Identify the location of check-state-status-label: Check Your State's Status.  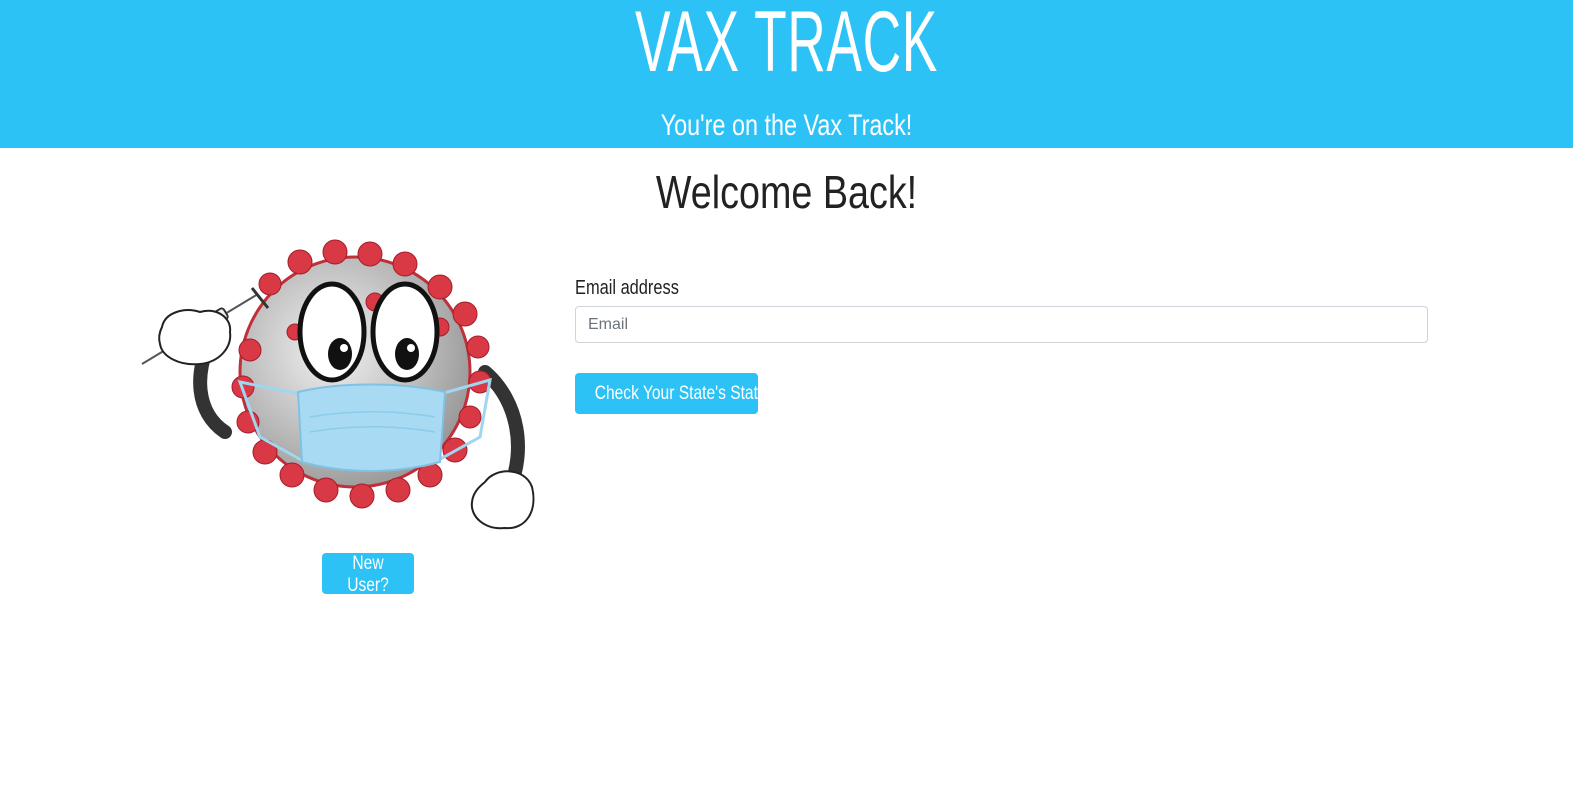
(684, 393).